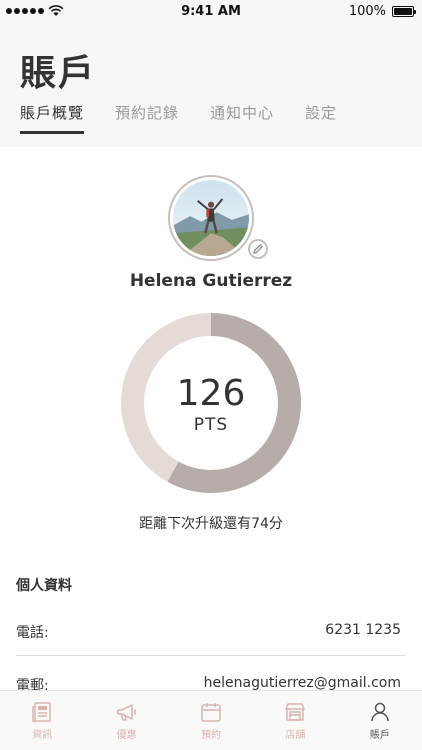 This screenshot has width=422, height=750. I want to click on page-title: 賬戶, so click(58, 73).